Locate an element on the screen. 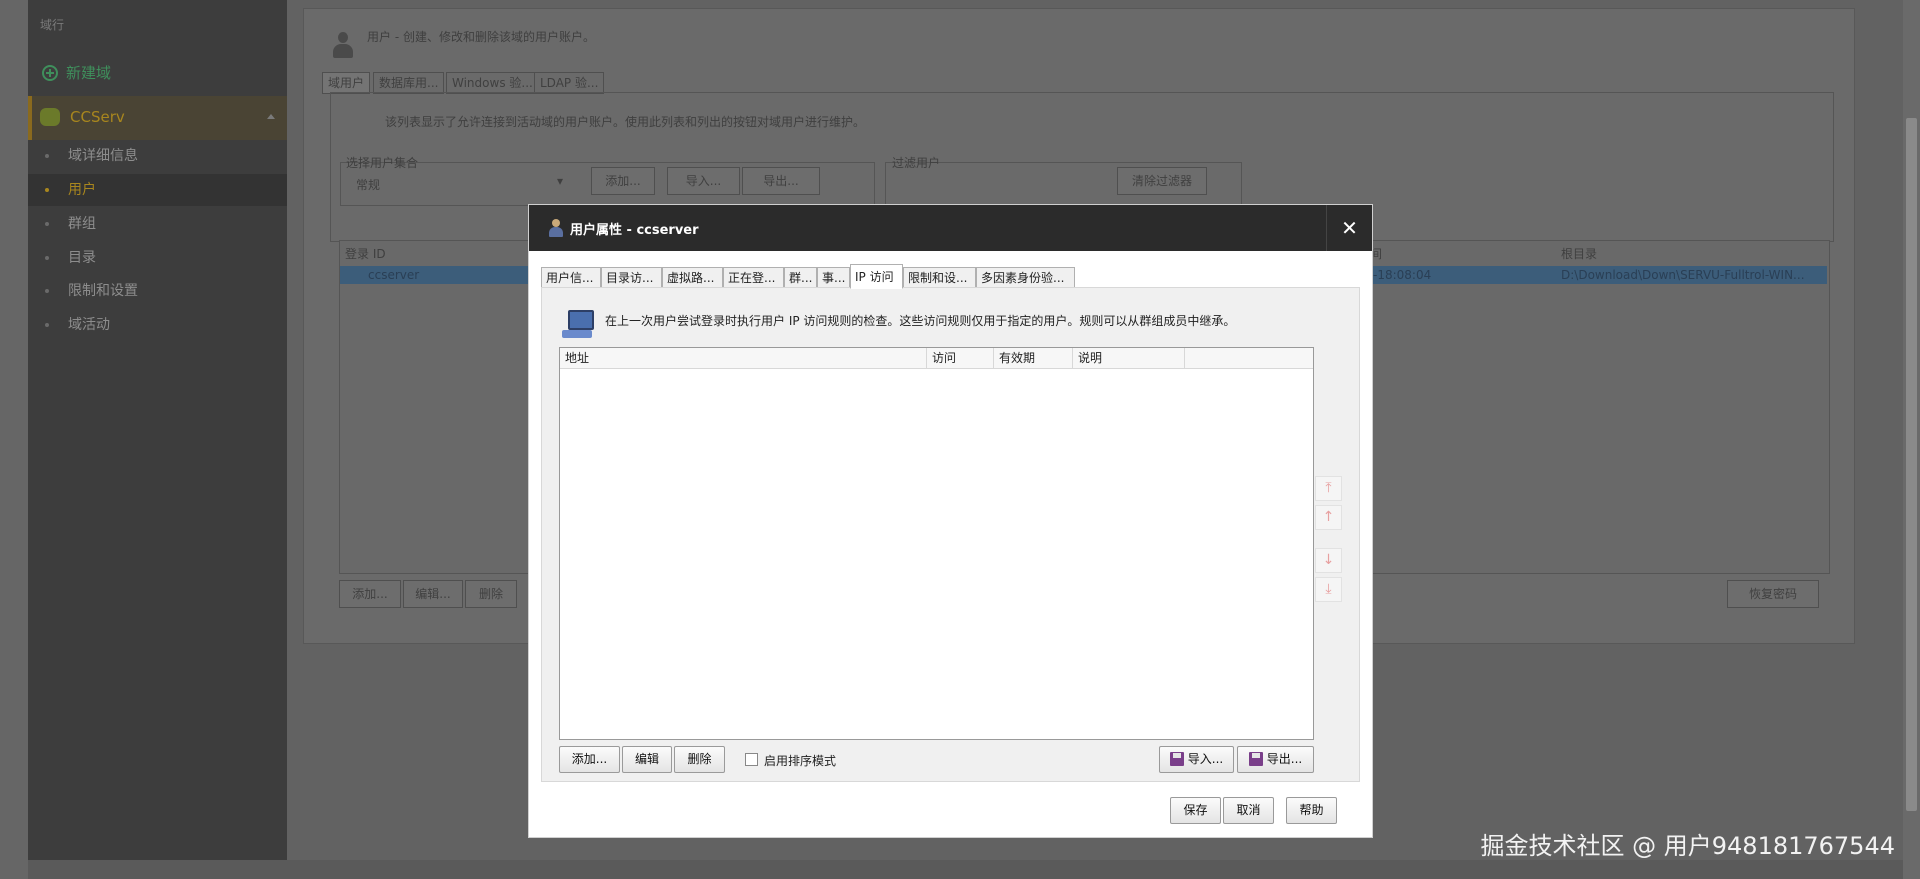 The height and width of the screenshot is (879, 1920). sidebar-item-label: 群组 is located at coordinates (82, 224).